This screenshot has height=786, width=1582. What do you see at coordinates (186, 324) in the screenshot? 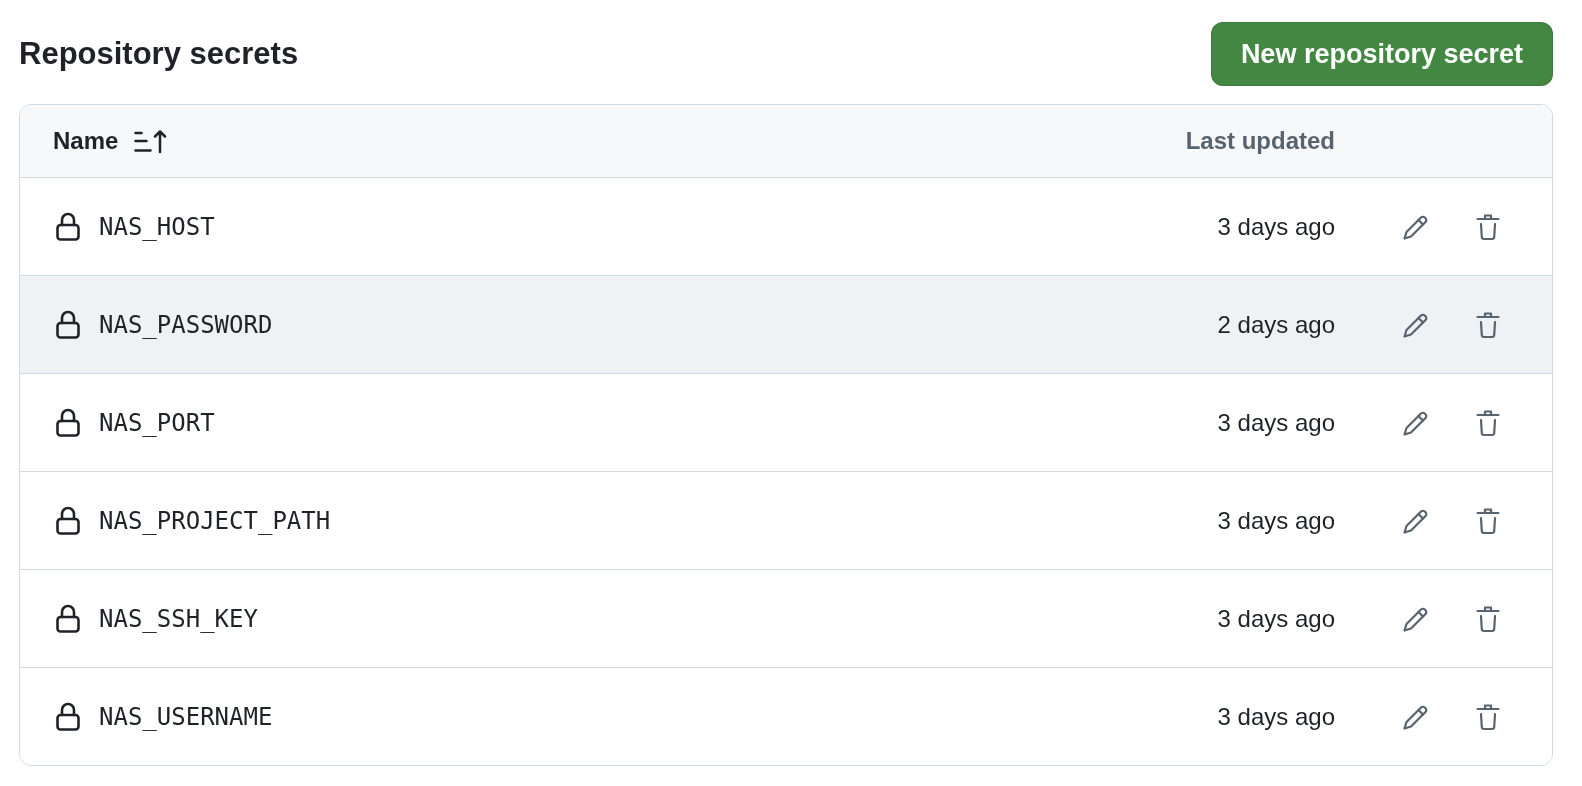
I see `secret-name: NAS_PASSWORD` at bounding box center [186, 324].